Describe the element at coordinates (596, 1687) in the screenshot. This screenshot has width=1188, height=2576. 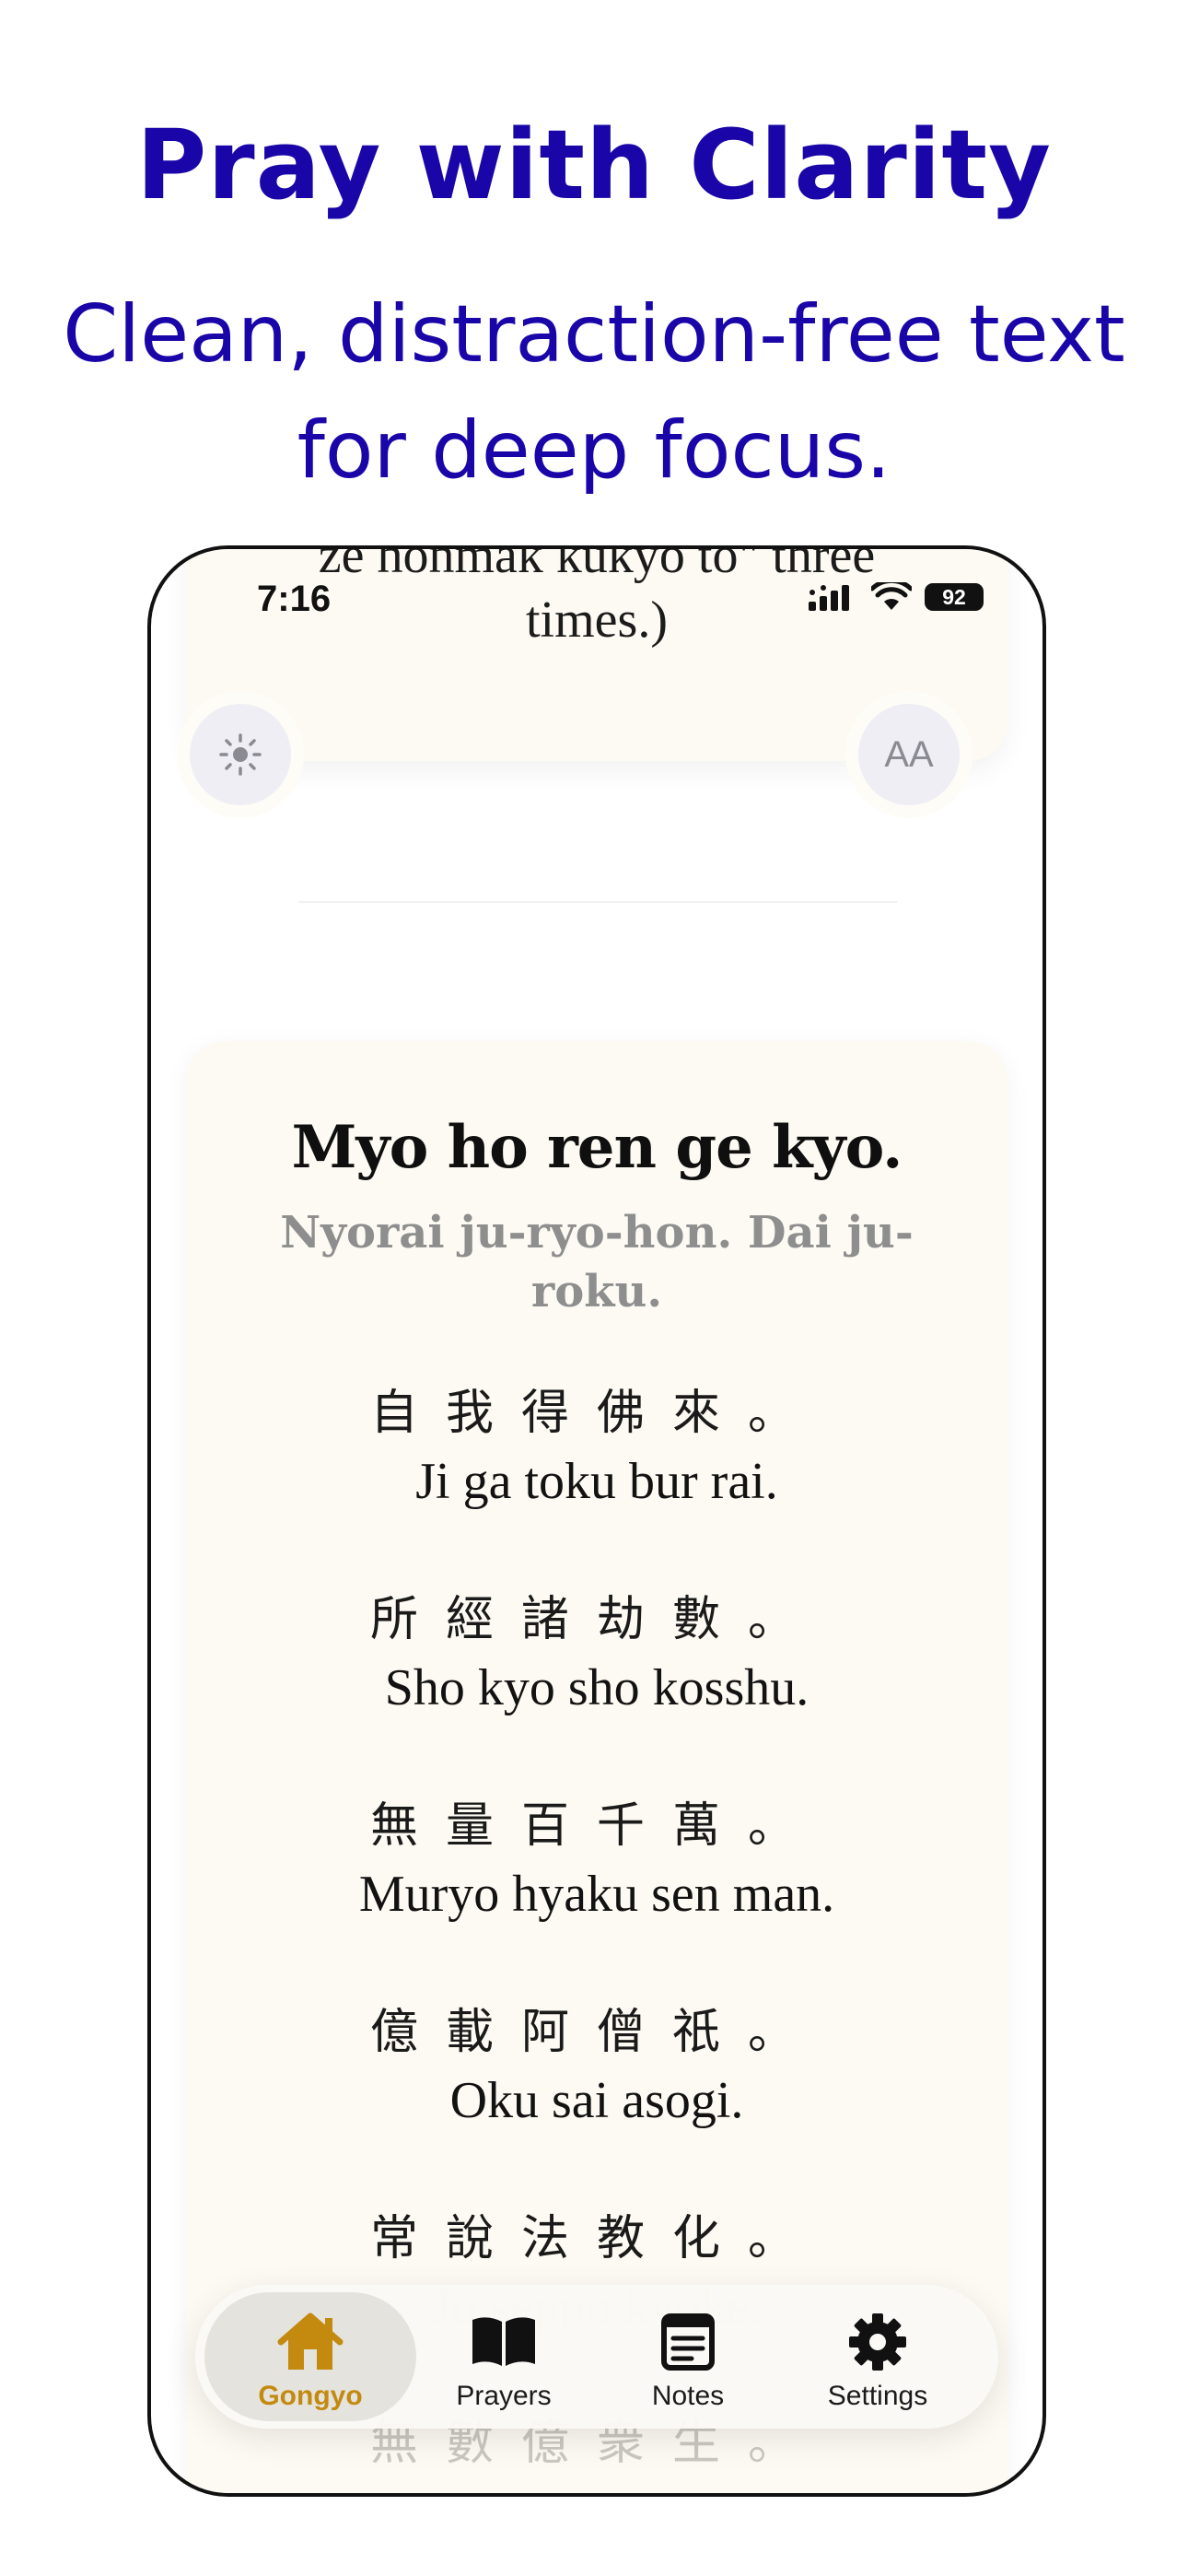
I see `verse-romaji: Sho kyo sho kosshu.` at that location.